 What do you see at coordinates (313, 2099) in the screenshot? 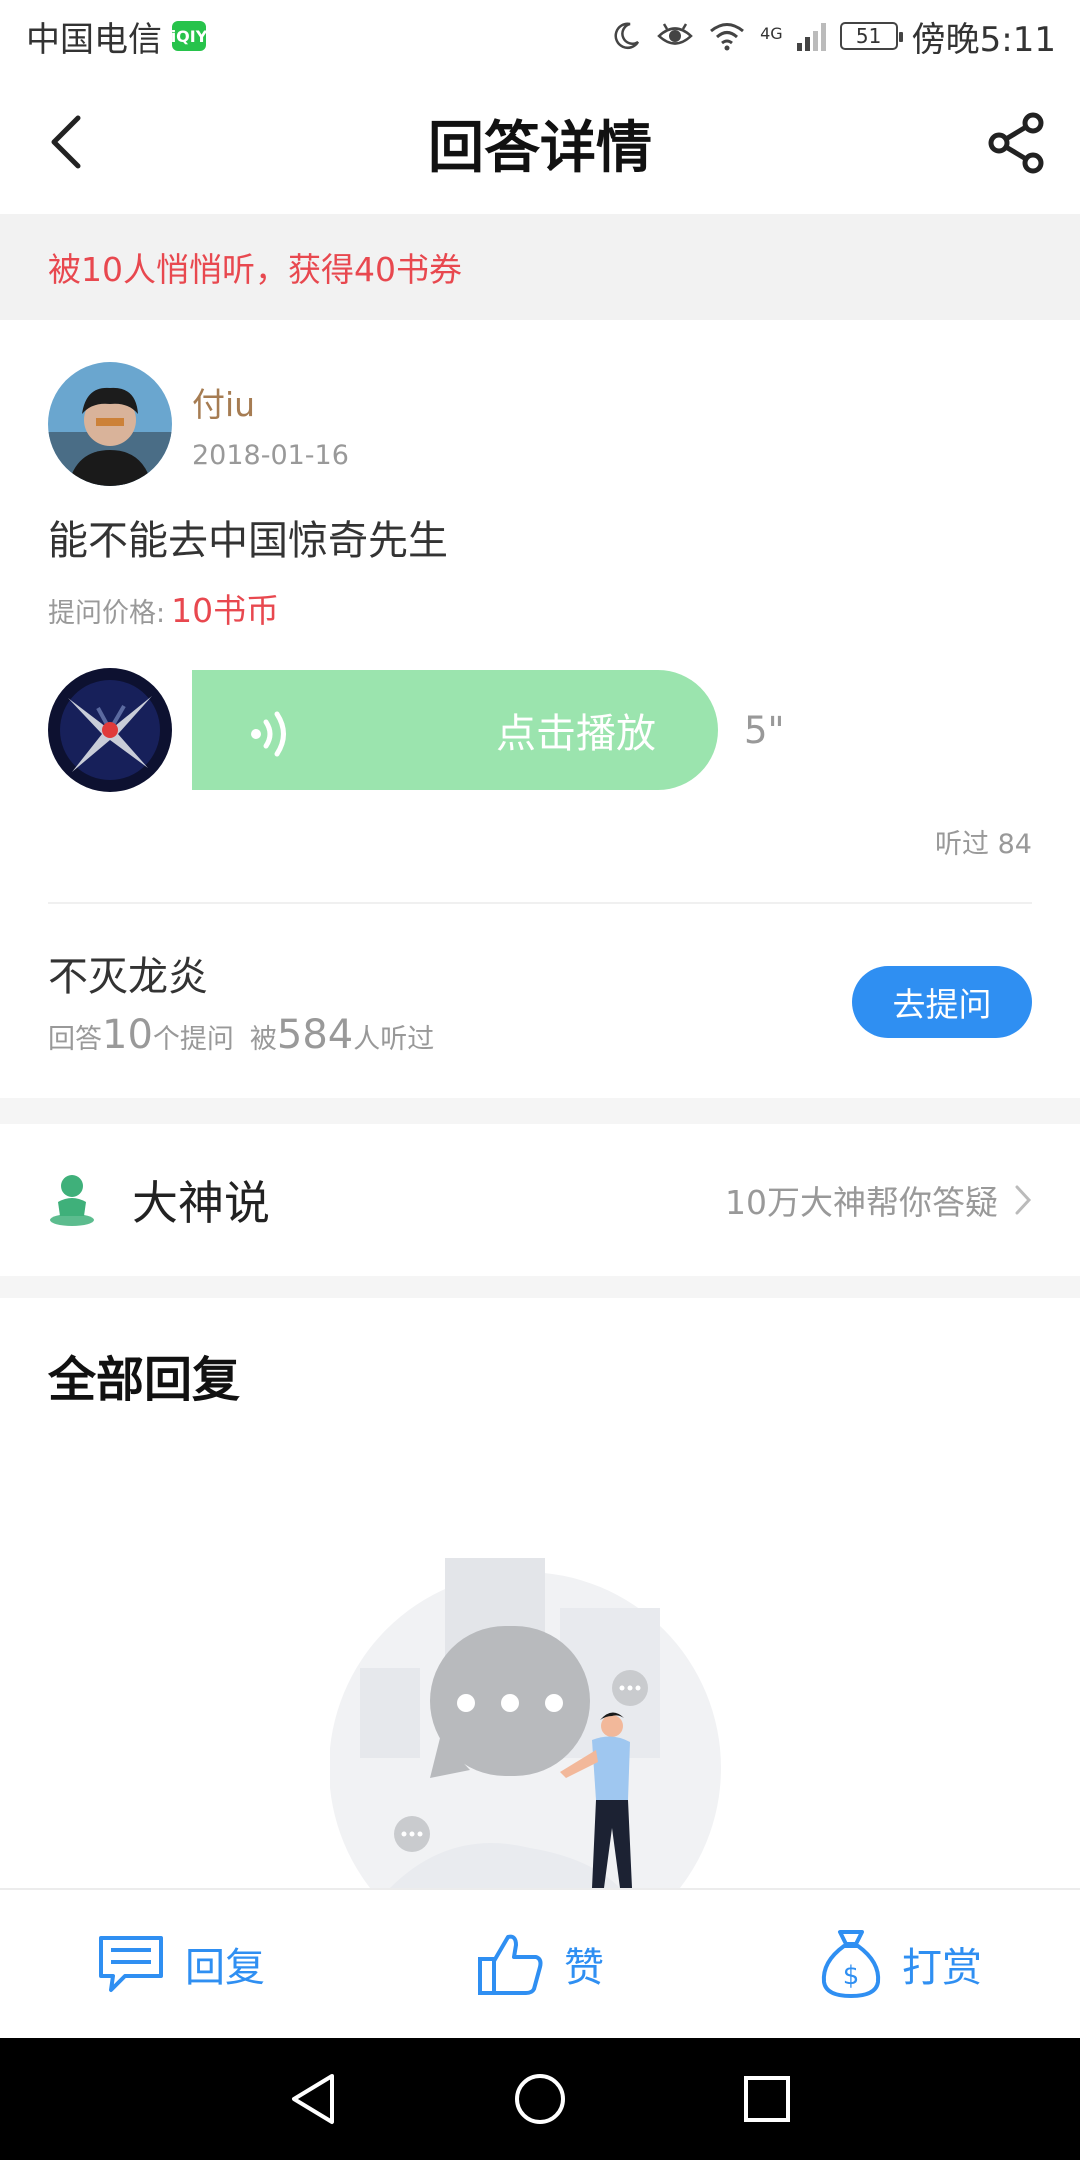
I see `back-triangle-icon` at bounding box center [313, 2099].